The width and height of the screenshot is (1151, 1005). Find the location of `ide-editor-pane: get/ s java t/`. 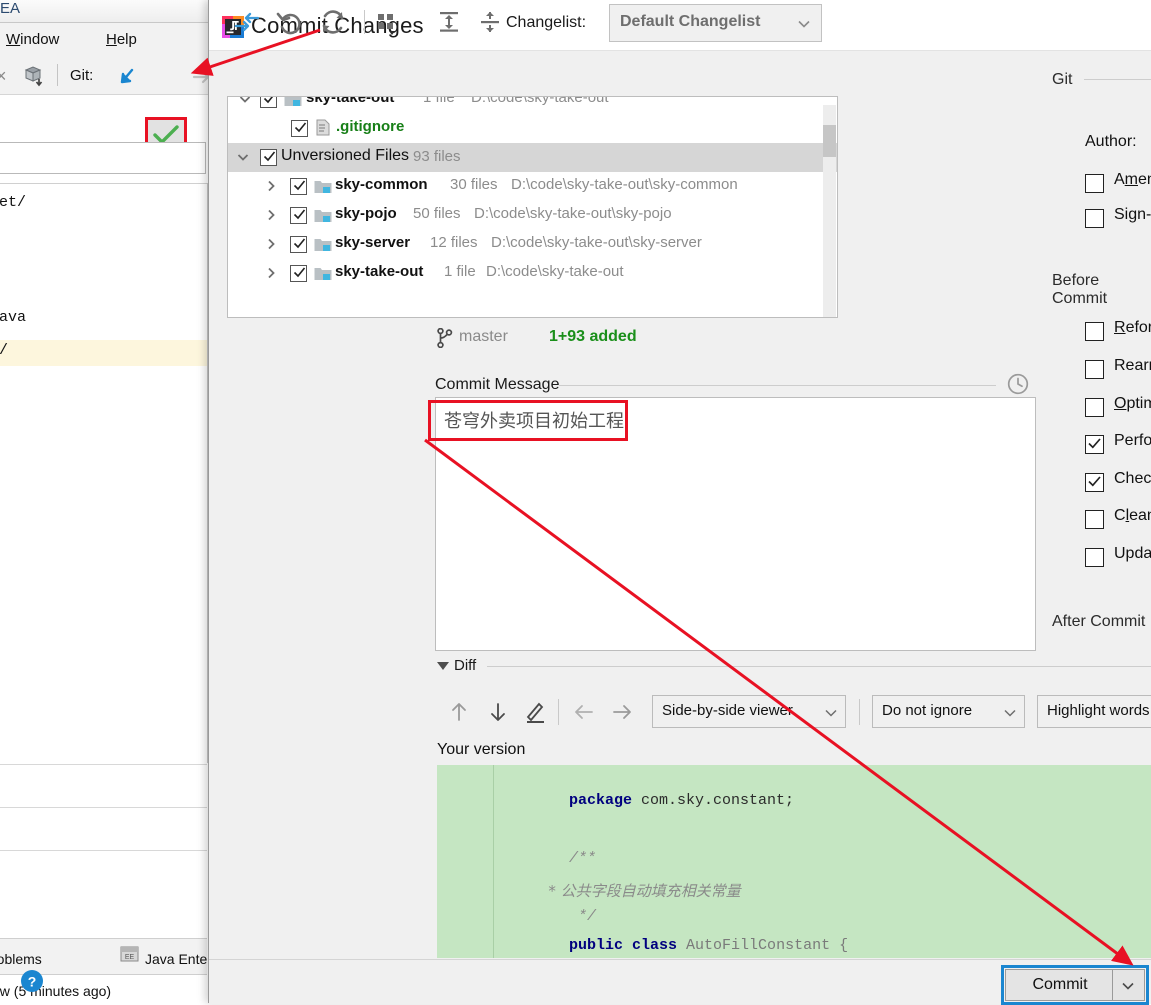

ide-editor-pane: get/ s java t/ is located at coordinates (103, 473).